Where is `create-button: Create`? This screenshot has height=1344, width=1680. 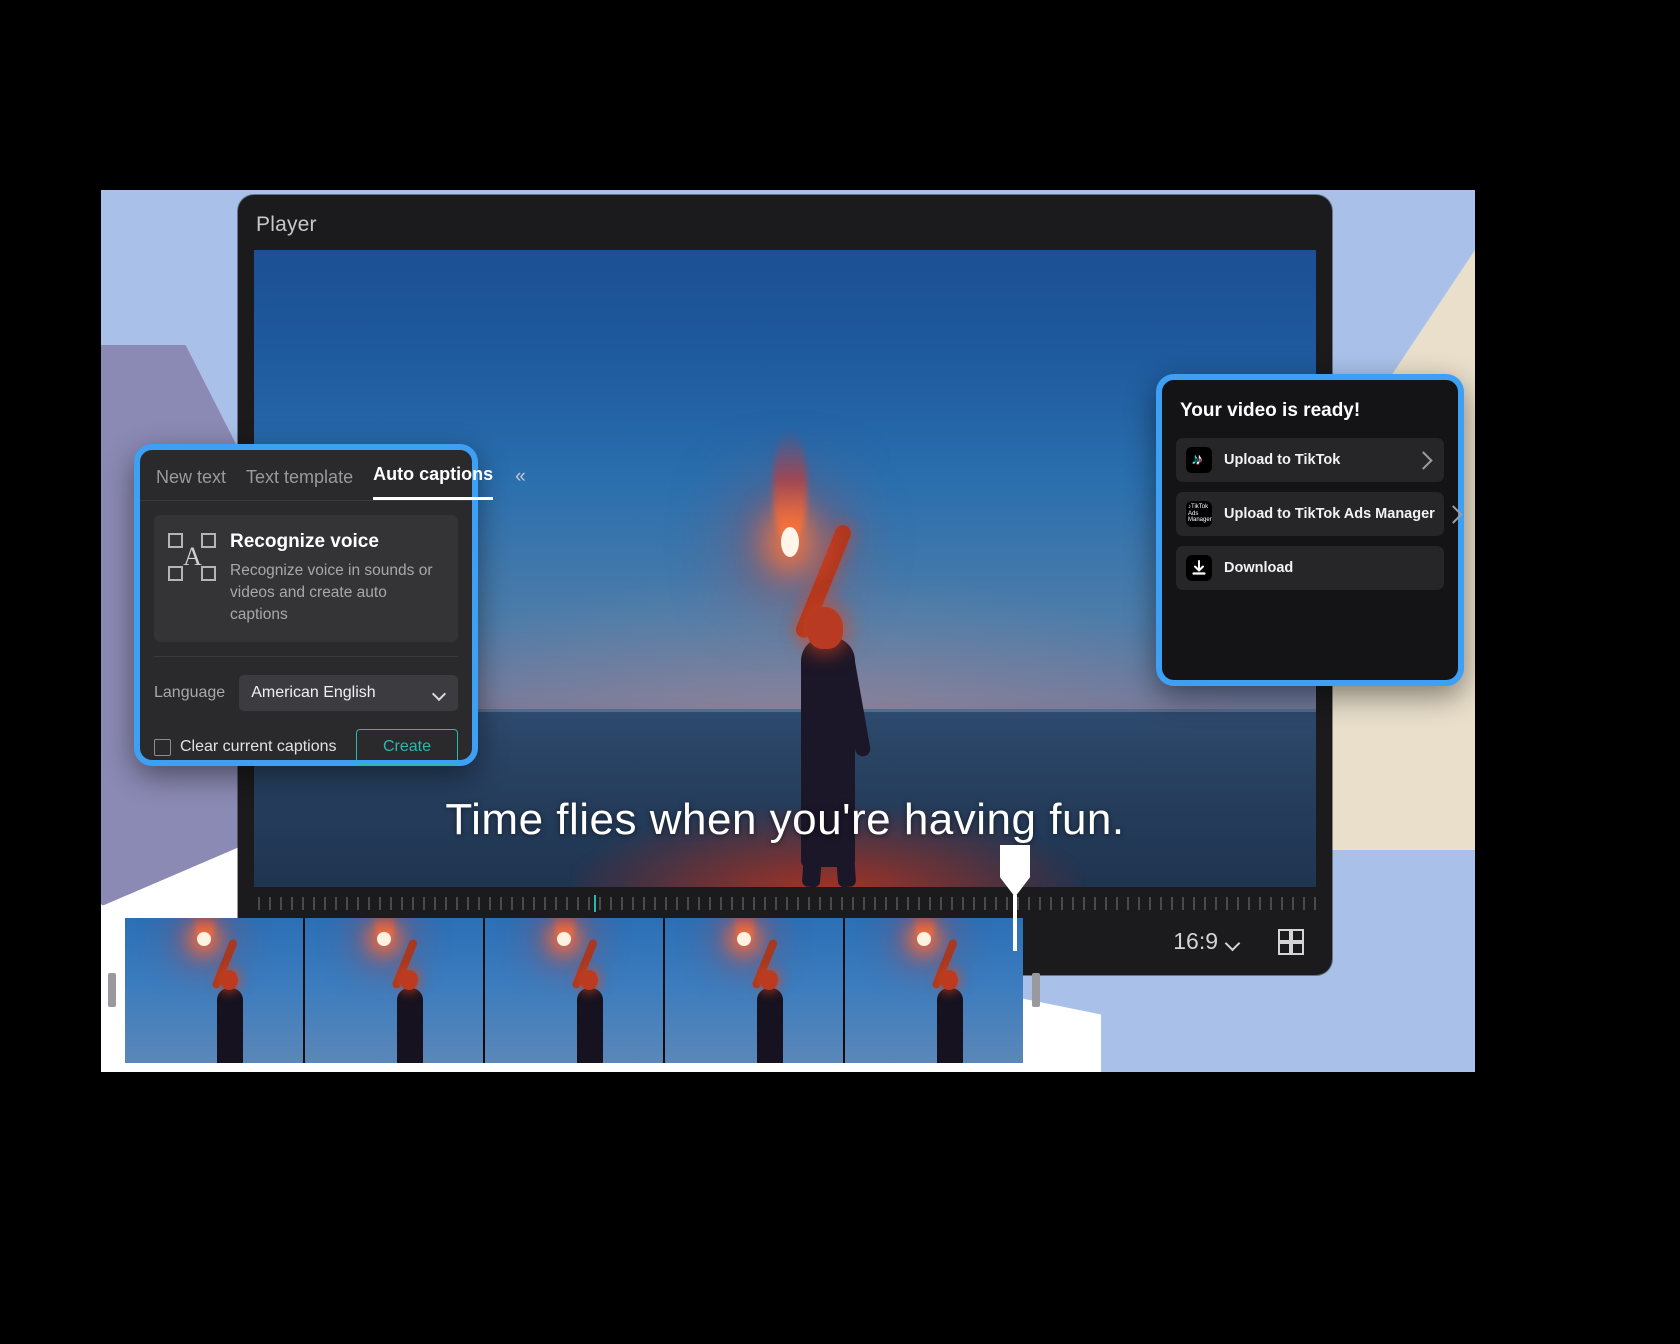 create-button: Create is located at coordinates (406, 747).